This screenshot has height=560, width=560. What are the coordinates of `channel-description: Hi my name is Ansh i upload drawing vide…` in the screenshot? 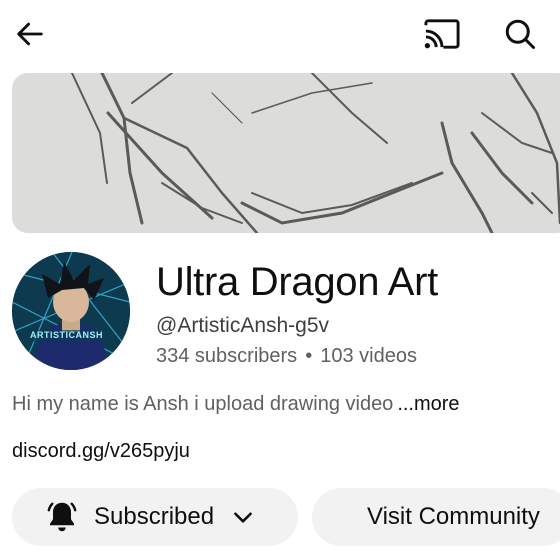 It's located at (236, 404).